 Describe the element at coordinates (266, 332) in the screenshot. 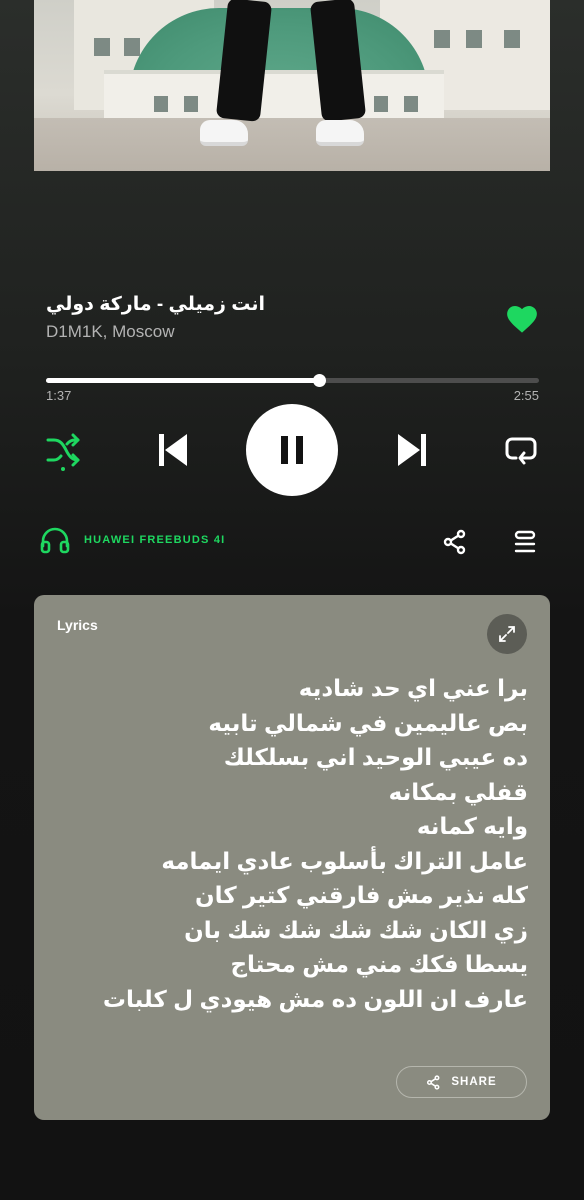

I see `track-artist: D1M1K, Moscow` at that location.